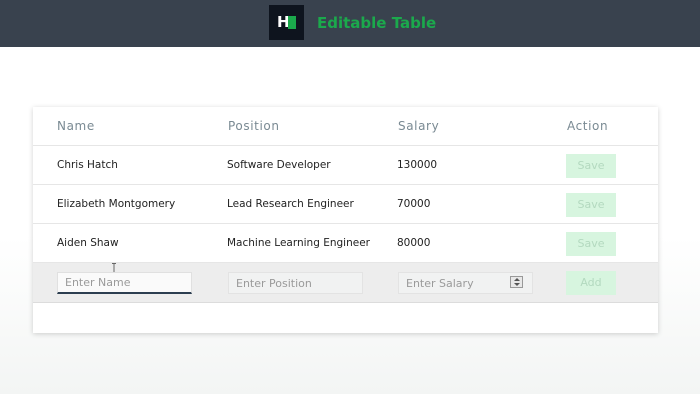 This screenshot has width=700, height=394. Describe the element at coordinates (298, 243) in the screenshot. I see `cell-position: Machine Learning Engineer` at that location.